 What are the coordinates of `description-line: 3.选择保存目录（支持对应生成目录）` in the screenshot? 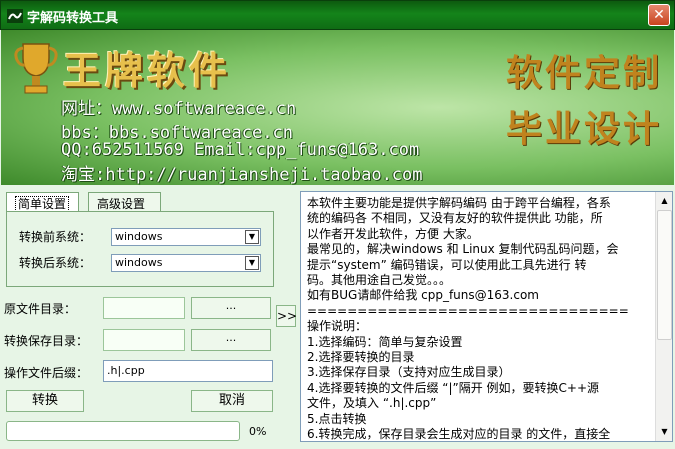 It's located at (409, 372).